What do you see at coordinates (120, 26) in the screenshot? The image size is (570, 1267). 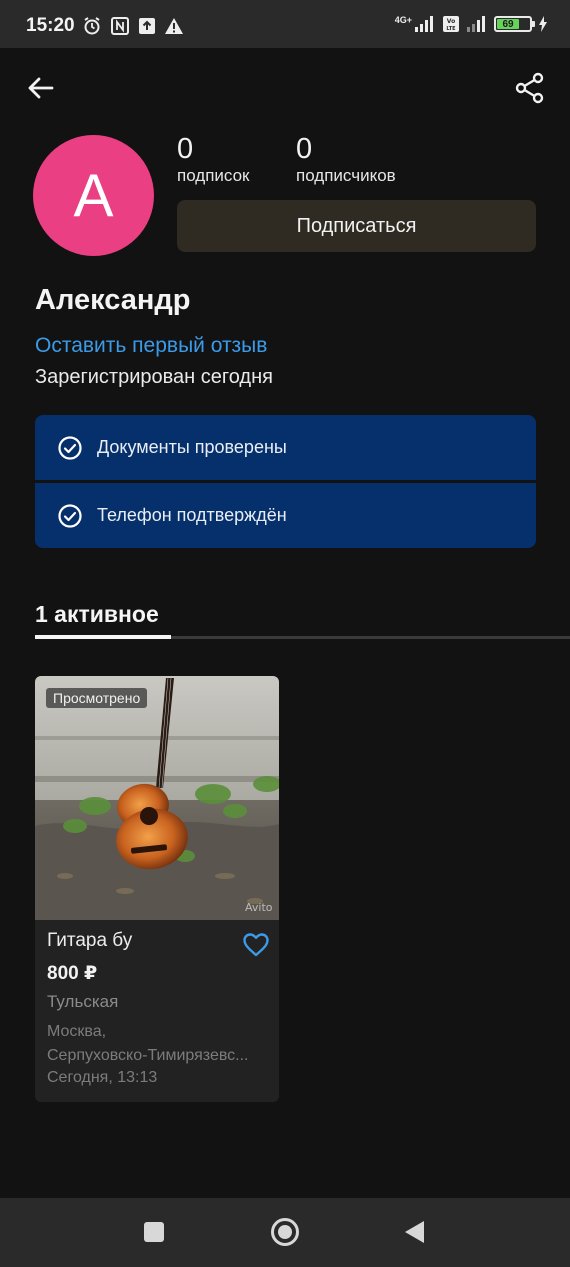 I see `nfc-icon` at bounding box center [120, 26].